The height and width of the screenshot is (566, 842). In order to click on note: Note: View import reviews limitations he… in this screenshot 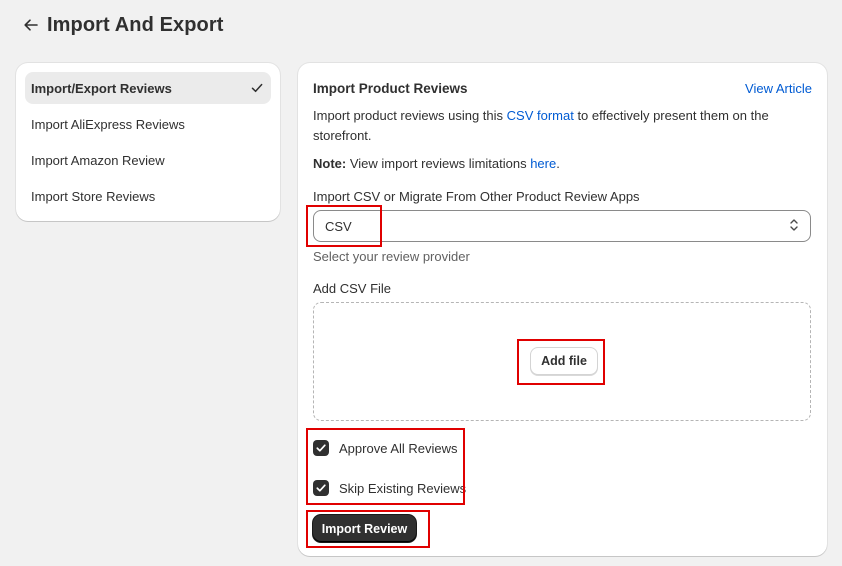, I will do `click(436, 163)`.